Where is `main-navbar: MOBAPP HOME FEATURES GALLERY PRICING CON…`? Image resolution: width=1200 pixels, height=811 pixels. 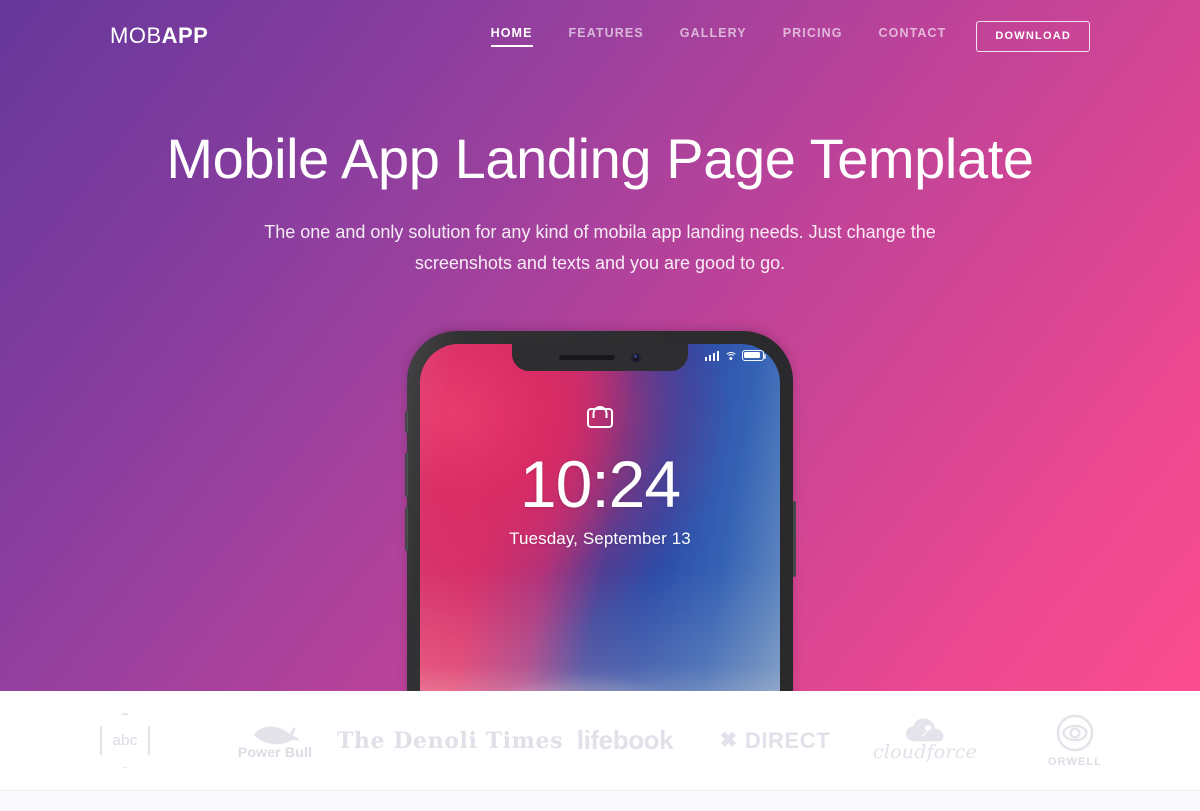
main-navbar: MOBAPP HOME FEATURES GALLERY PRICING CON… is located at coordinates (600, 36).